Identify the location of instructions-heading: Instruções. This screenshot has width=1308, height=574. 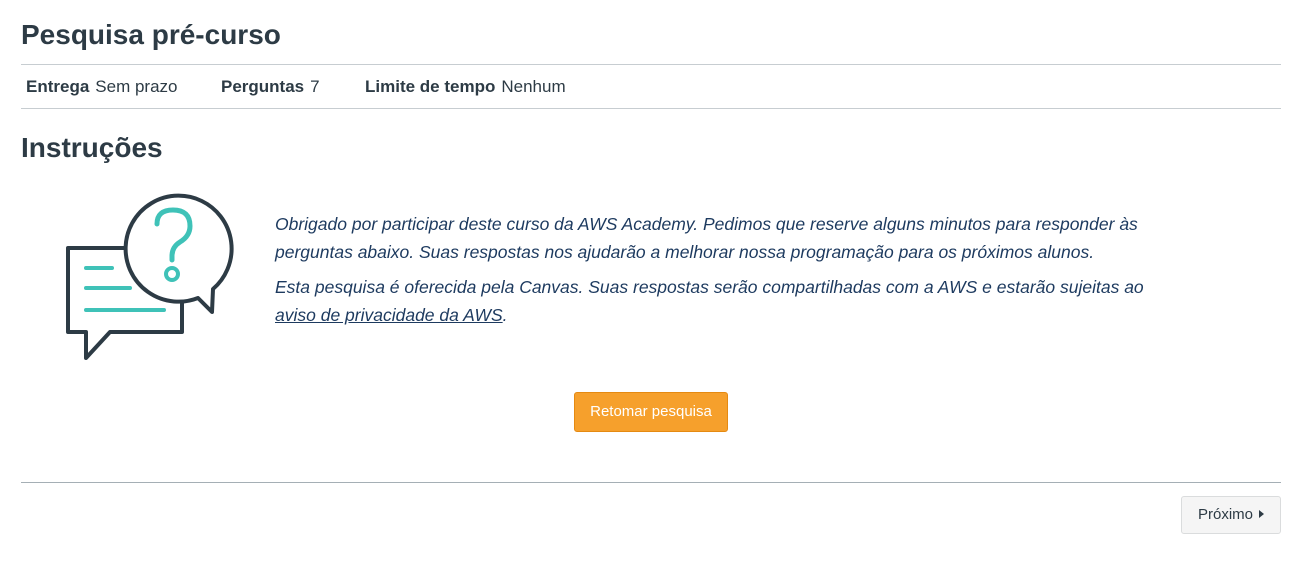
(92, 147).